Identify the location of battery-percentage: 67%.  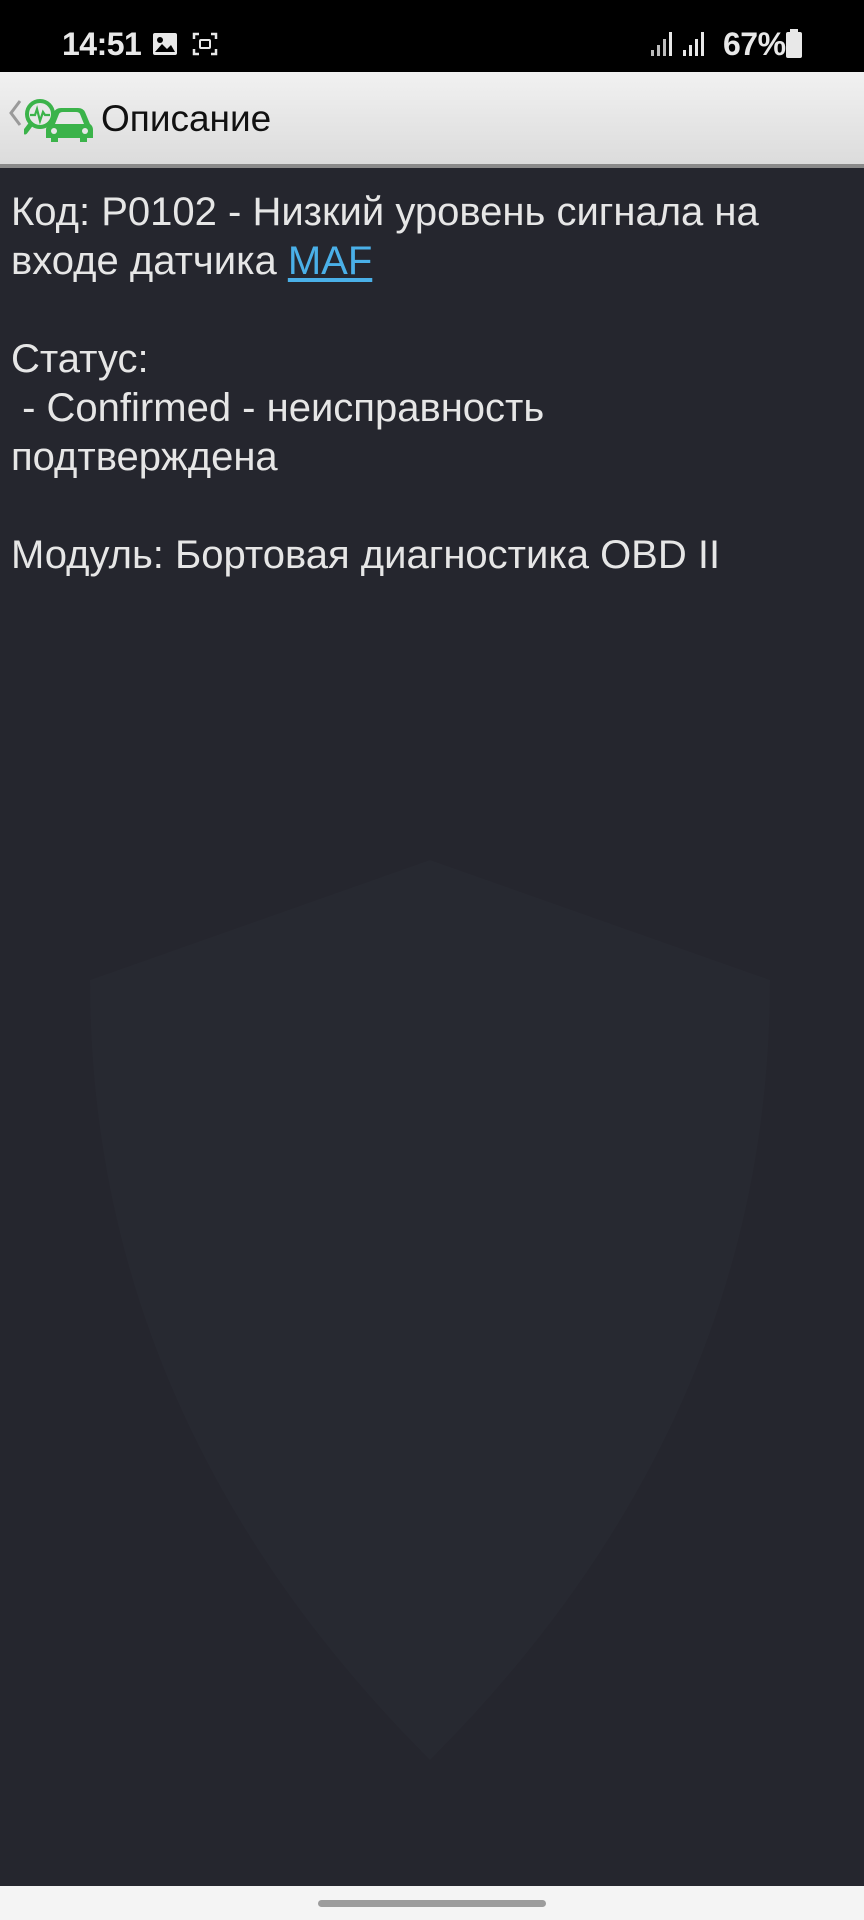
(754, 44).